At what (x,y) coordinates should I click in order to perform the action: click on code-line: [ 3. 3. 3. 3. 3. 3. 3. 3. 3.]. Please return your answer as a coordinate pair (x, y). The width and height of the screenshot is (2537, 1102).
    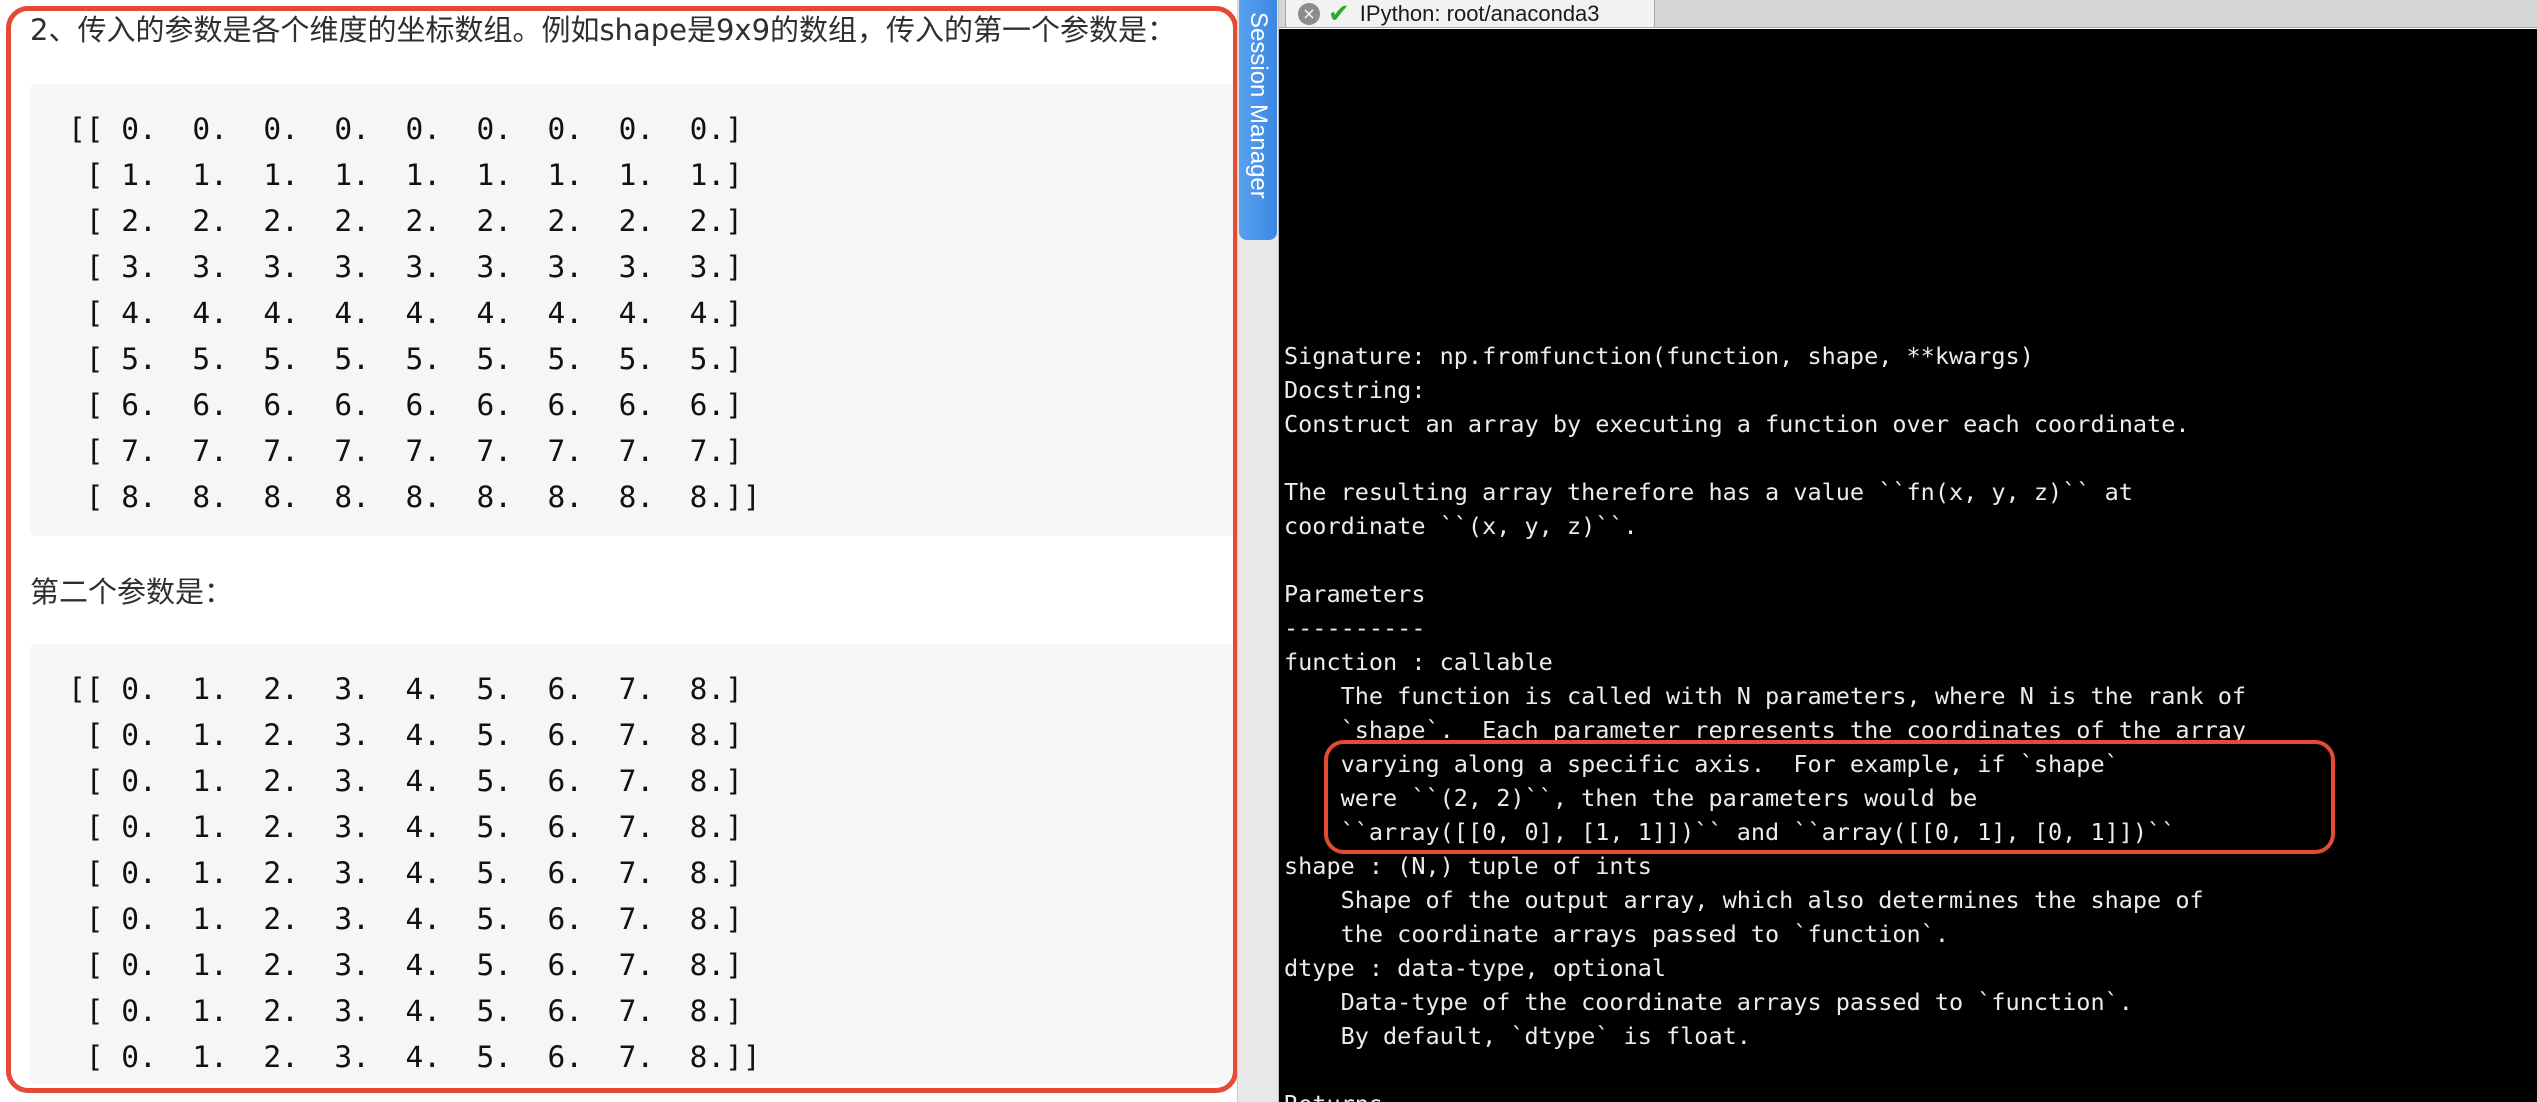
    Looking at the image, I should click on (405, 267).